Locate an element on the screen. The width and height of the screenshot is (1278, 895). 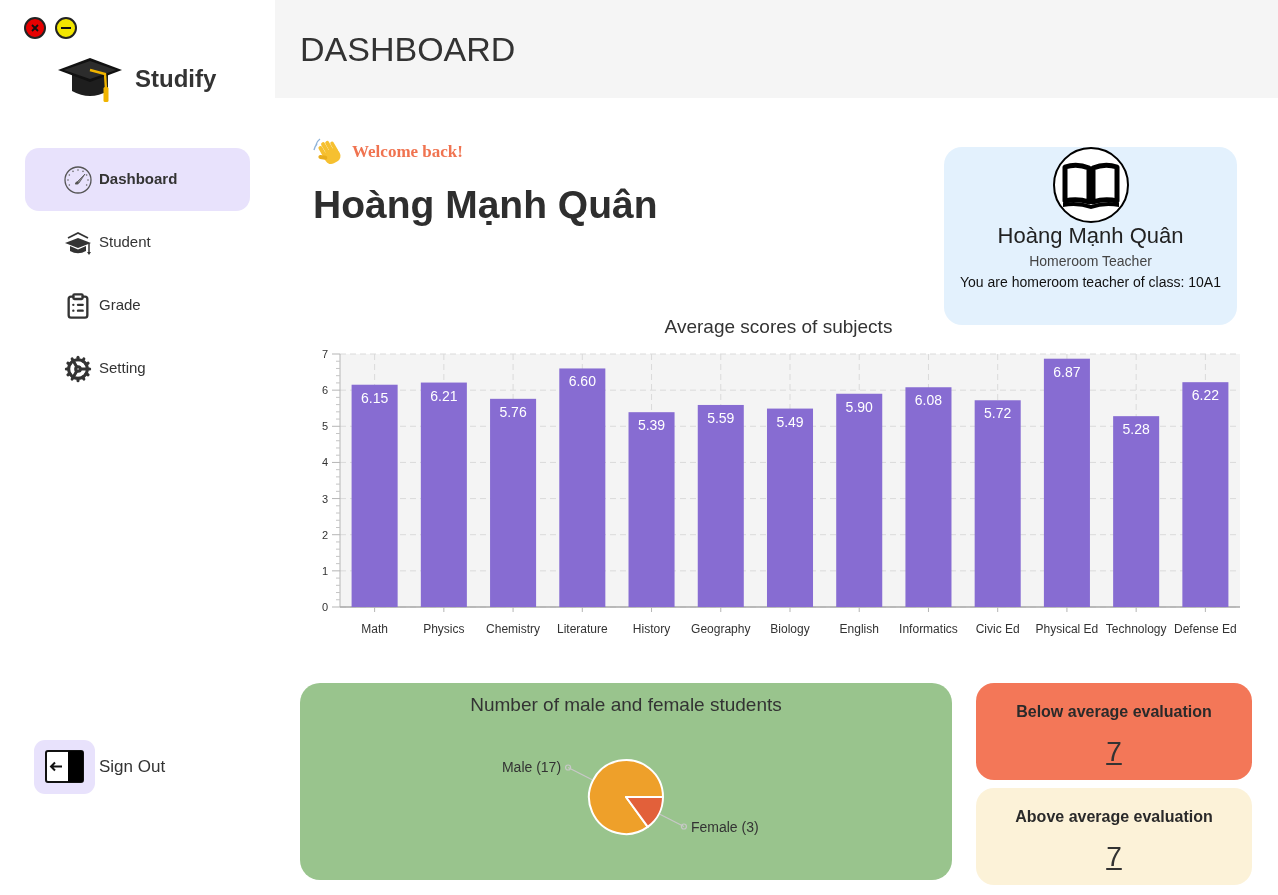
bar-value-label: 5.28 is located at coordinates (1136, 429).